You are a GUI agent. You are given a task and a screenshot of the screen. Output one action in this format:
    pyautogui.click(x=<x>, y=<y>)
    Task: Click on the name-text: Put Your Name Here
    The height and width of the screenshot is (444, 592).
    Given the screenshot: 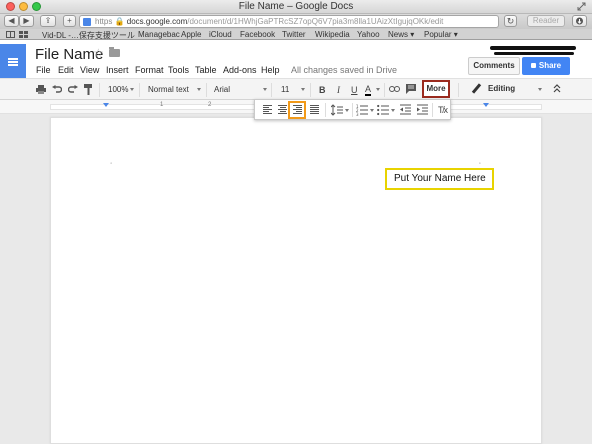 What is the action you would take?
    pyautogui.click(x=439, y=179)
    